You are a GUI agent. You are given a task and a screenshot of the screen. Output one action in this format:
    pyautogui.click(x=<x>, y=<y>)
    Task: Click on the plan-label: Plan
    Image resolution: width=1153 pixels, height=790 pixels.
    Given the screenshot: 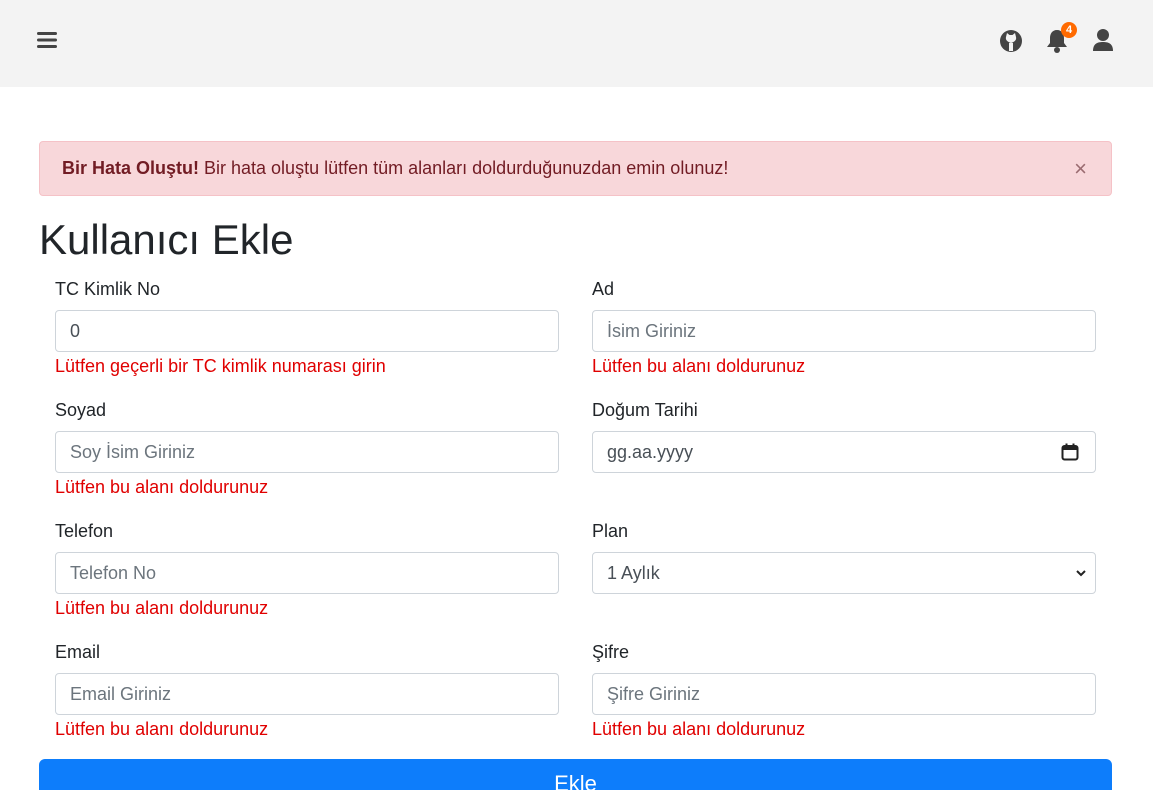 What is the action you would take?
    pyautogui.click(x=610, y=531)
    